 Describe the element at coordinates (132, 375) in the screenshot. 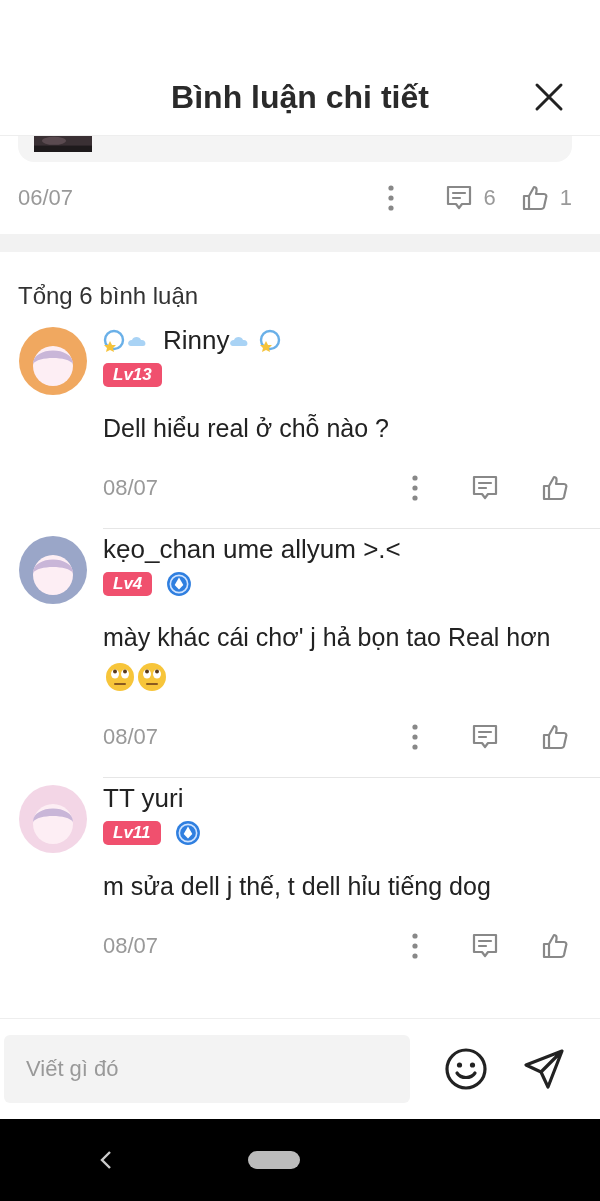

I see `level-badge: Lv13` at that location.